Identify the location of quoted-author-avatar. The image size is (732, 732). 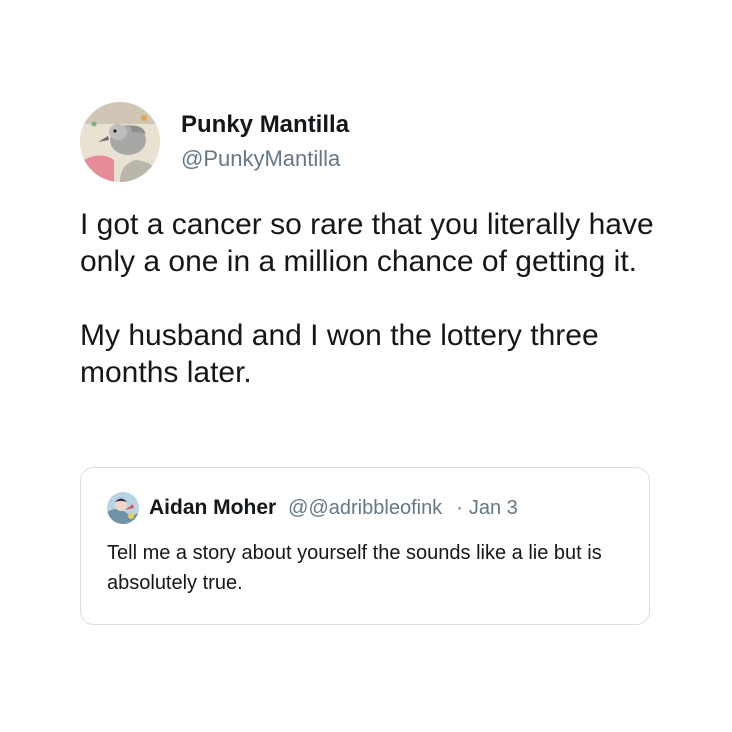
(123, 508).